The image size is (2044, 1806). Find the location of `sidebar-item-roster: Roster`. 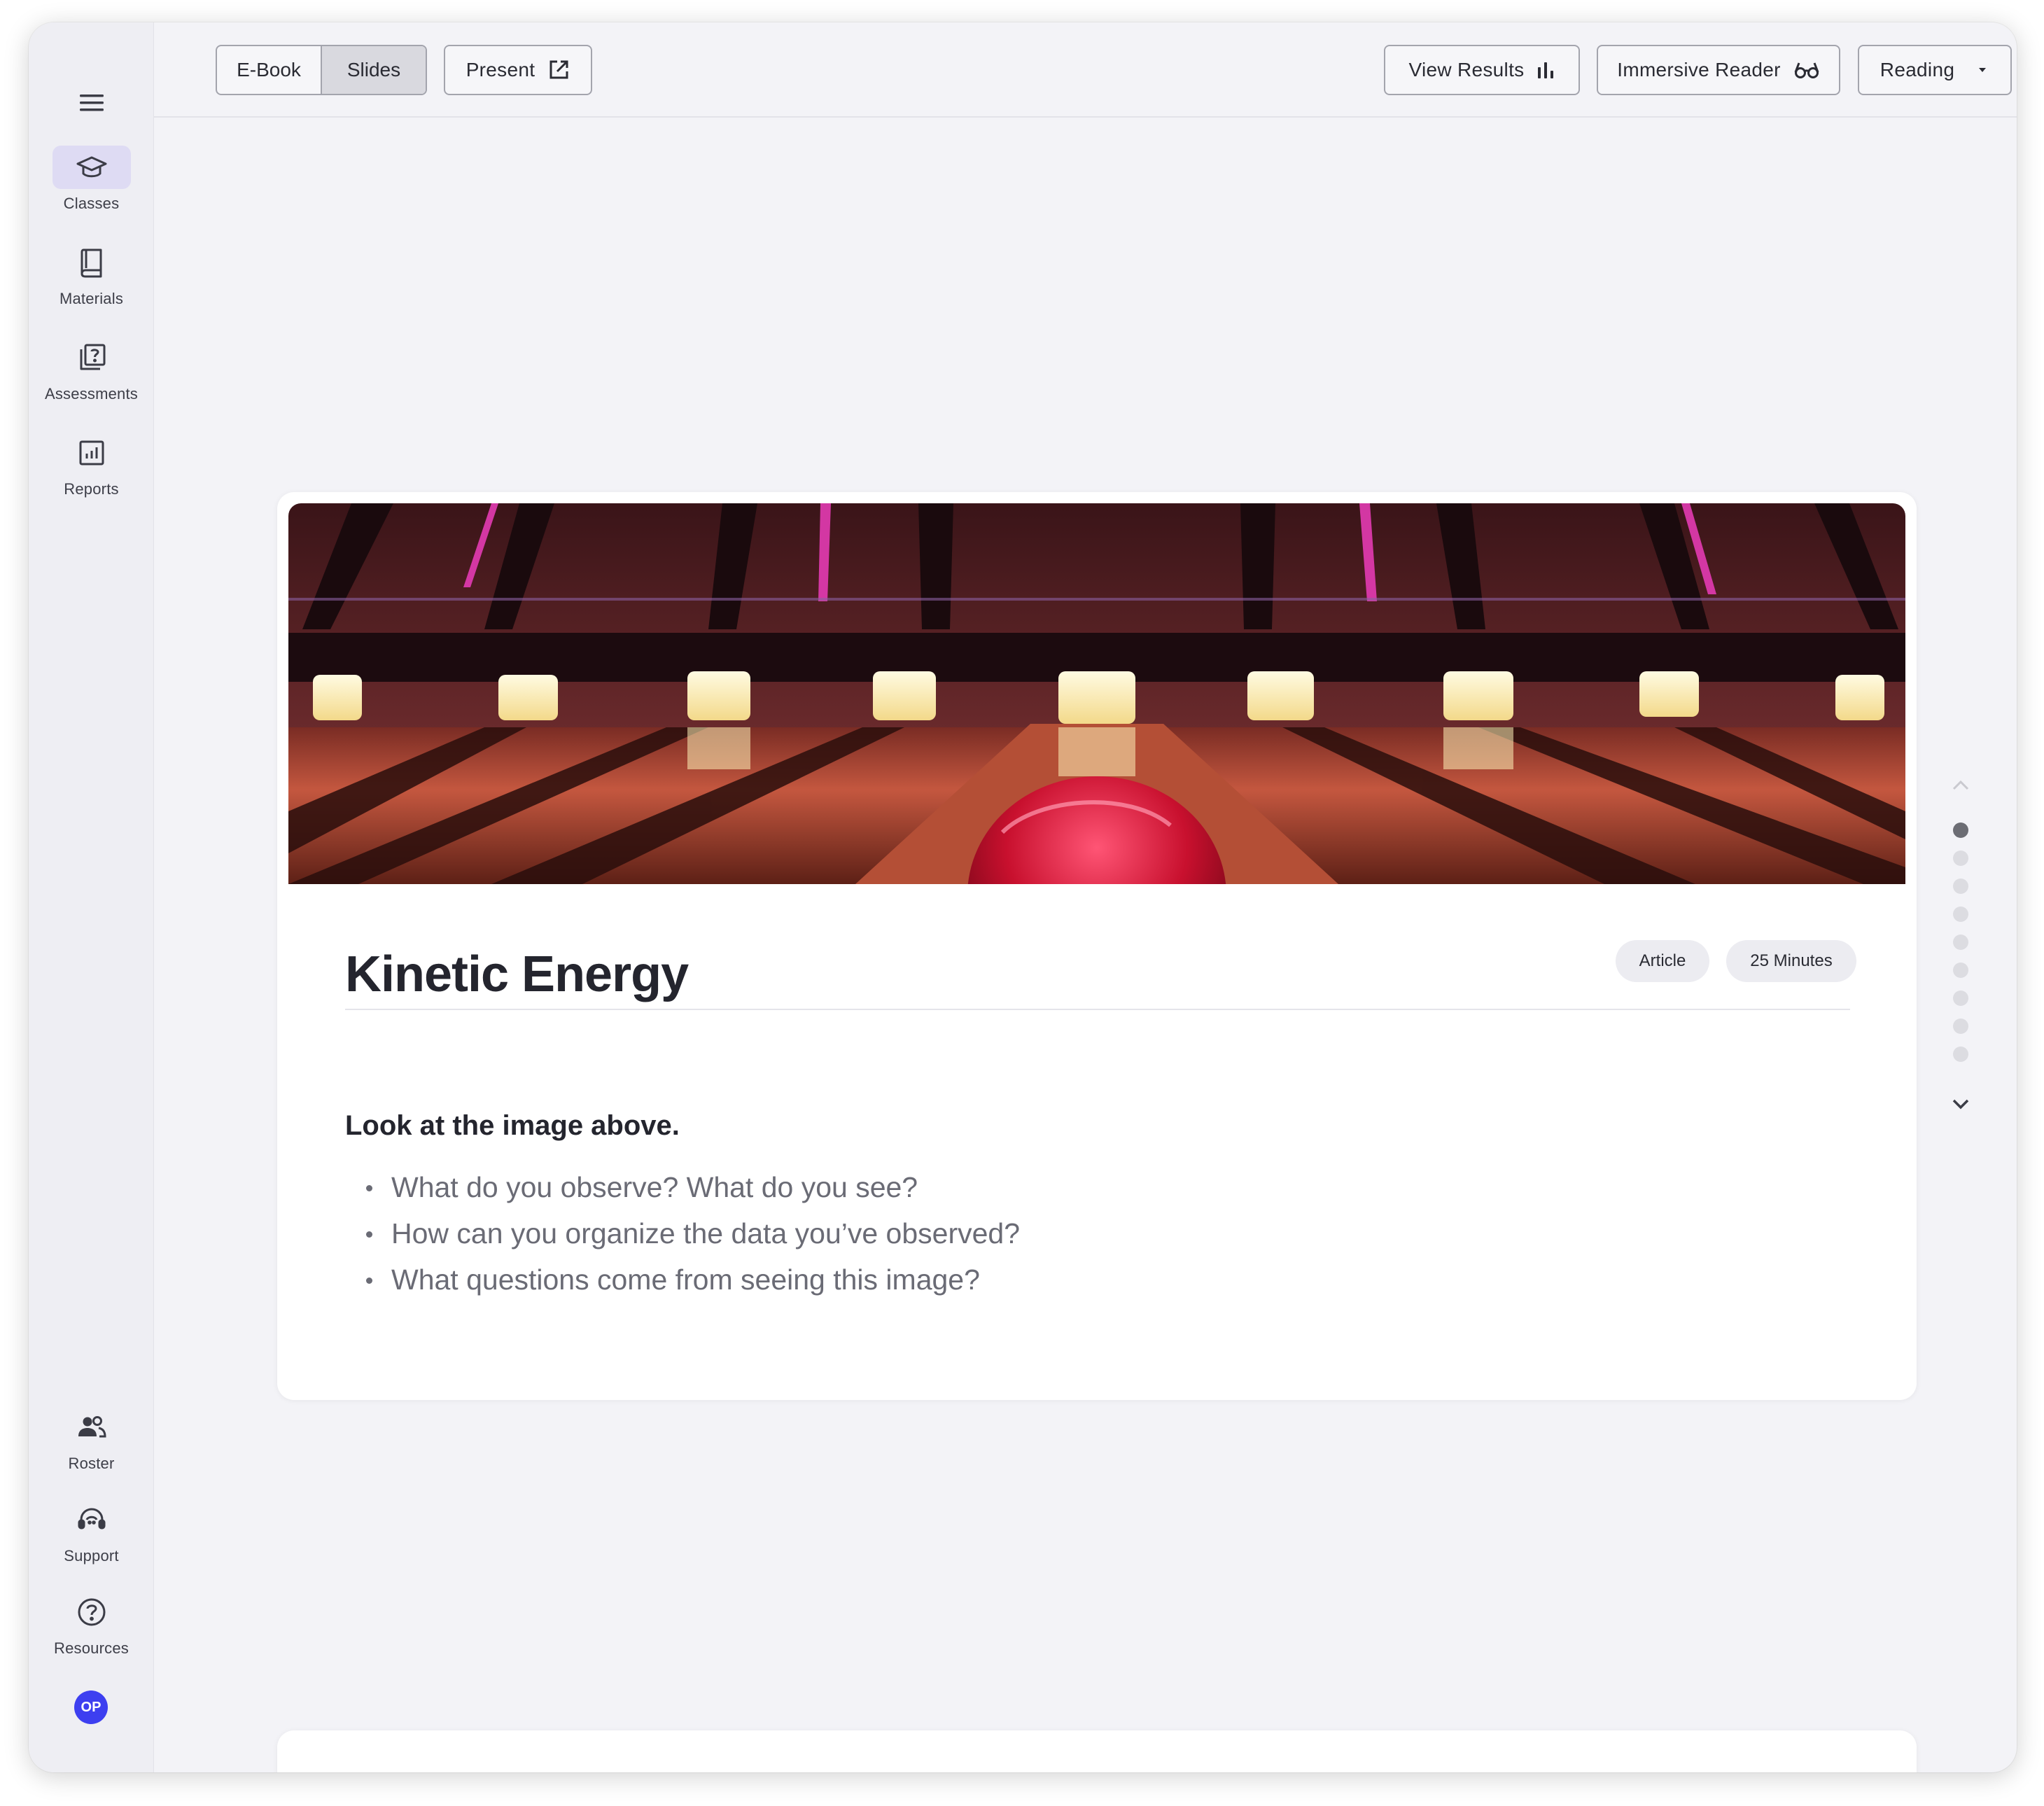

sidebar-item-roster: Roster is located at coordinates (91, 1439).